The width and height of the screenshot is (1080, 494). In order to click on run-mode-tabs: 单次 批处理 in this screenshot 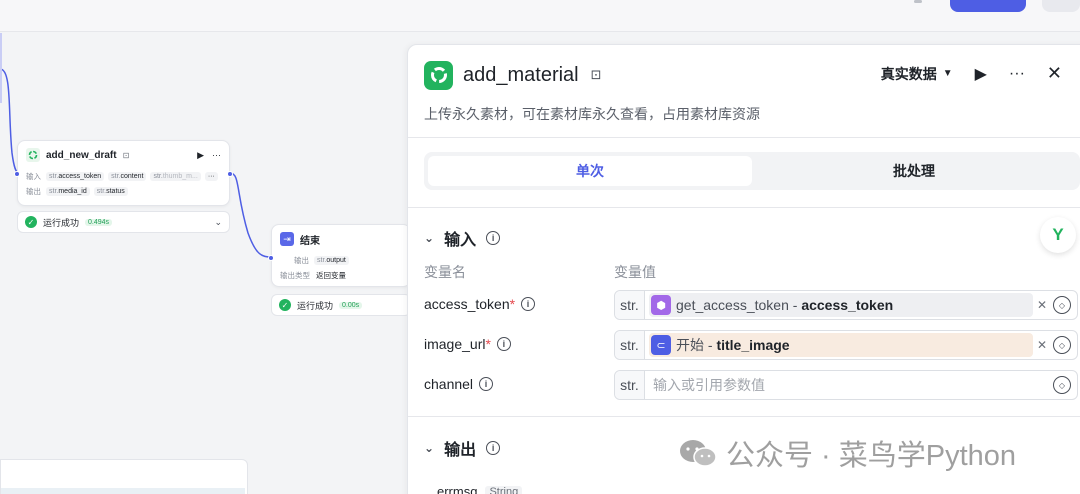, I will do `click(752, 171)`.